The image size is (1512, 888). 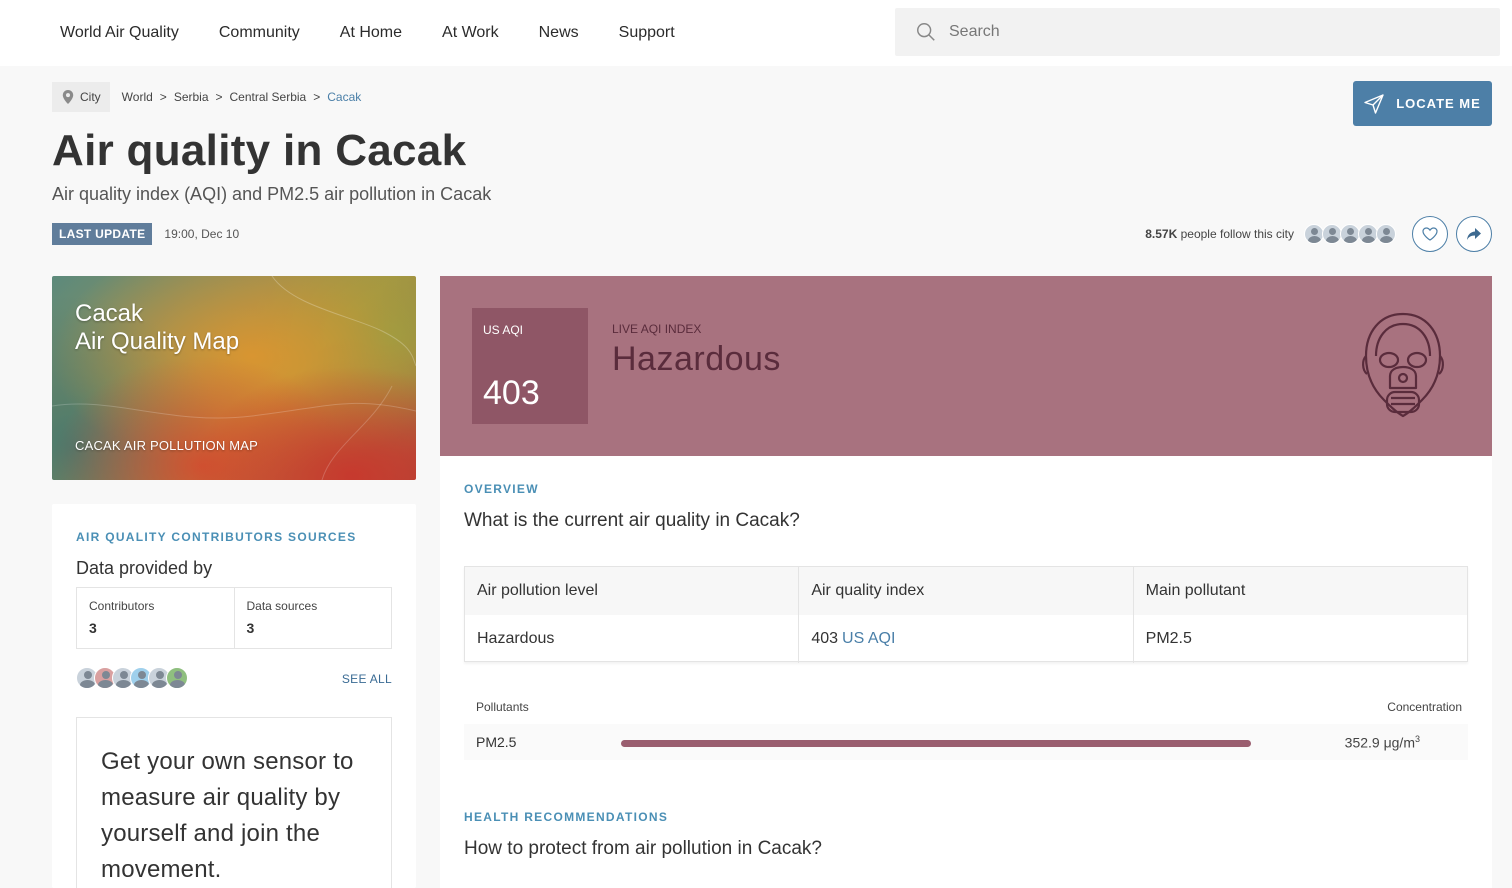 What do you see at coordinates (157, 341) in the screenshot?
I see `map-card-title-sub: Air Quality Map` at bounding box center [157, 341].